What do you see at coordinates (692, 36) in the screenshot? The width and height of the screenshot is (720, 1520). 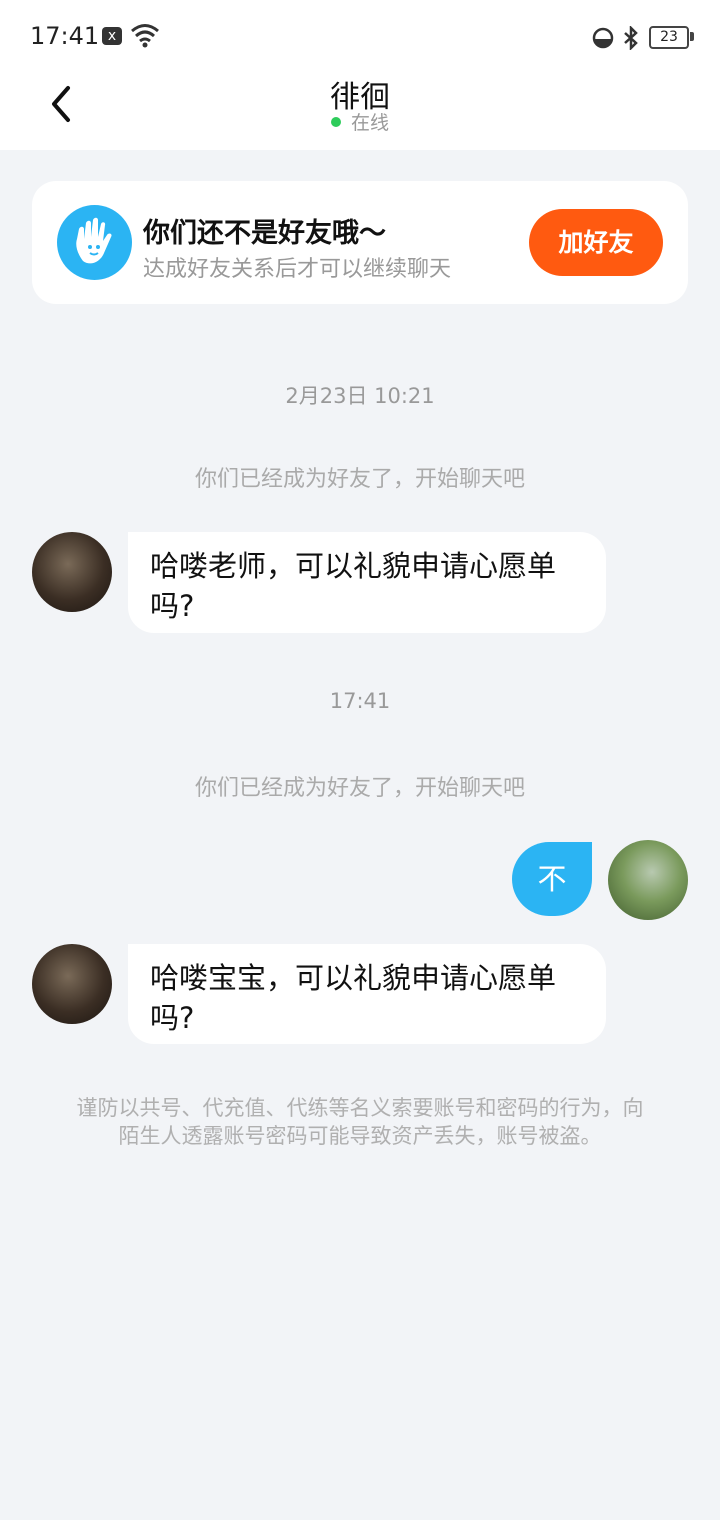 I see `battery-tip` at bounding box center [692, 36].